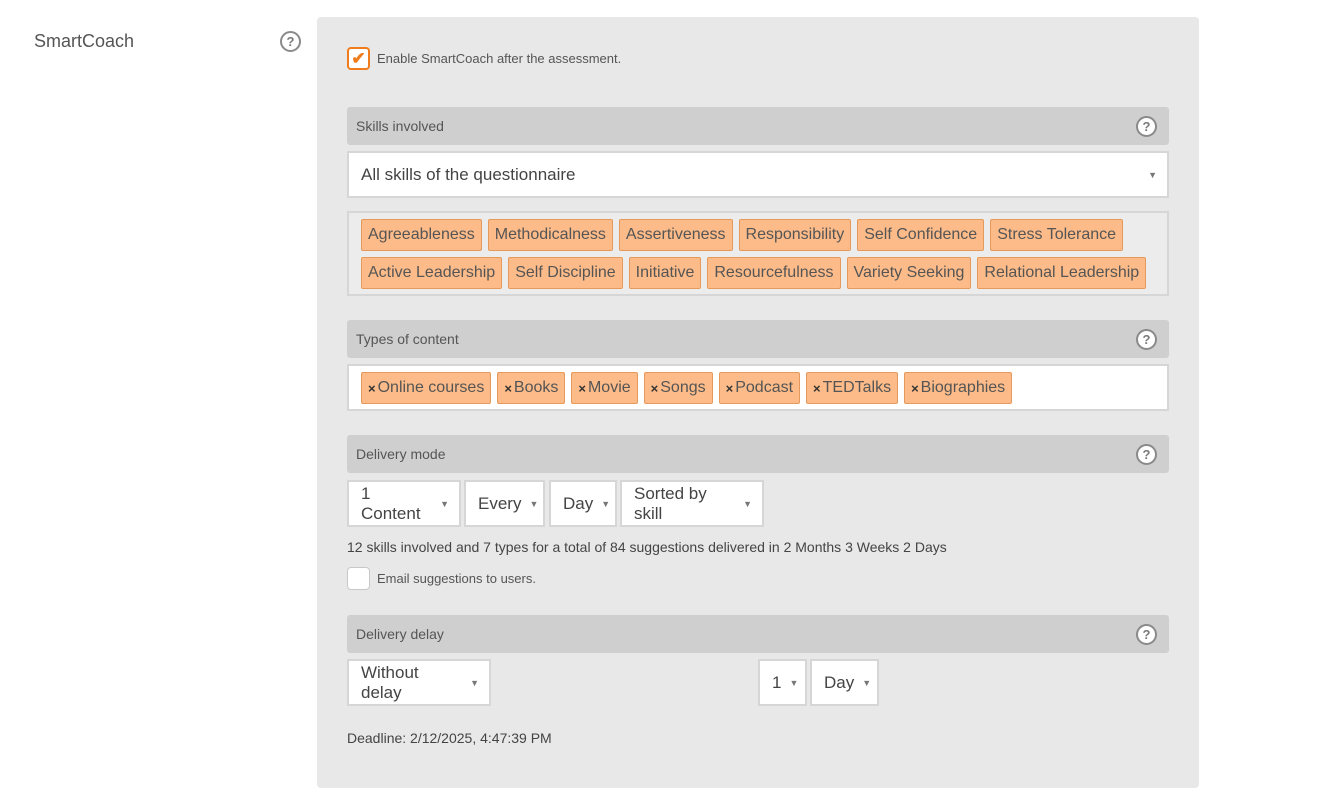 This screenshot has width=1330, height=804. Describe the element at coordinates (675, 235) in the screenshot. I see `skill-tag: Assertiveness` at that location.